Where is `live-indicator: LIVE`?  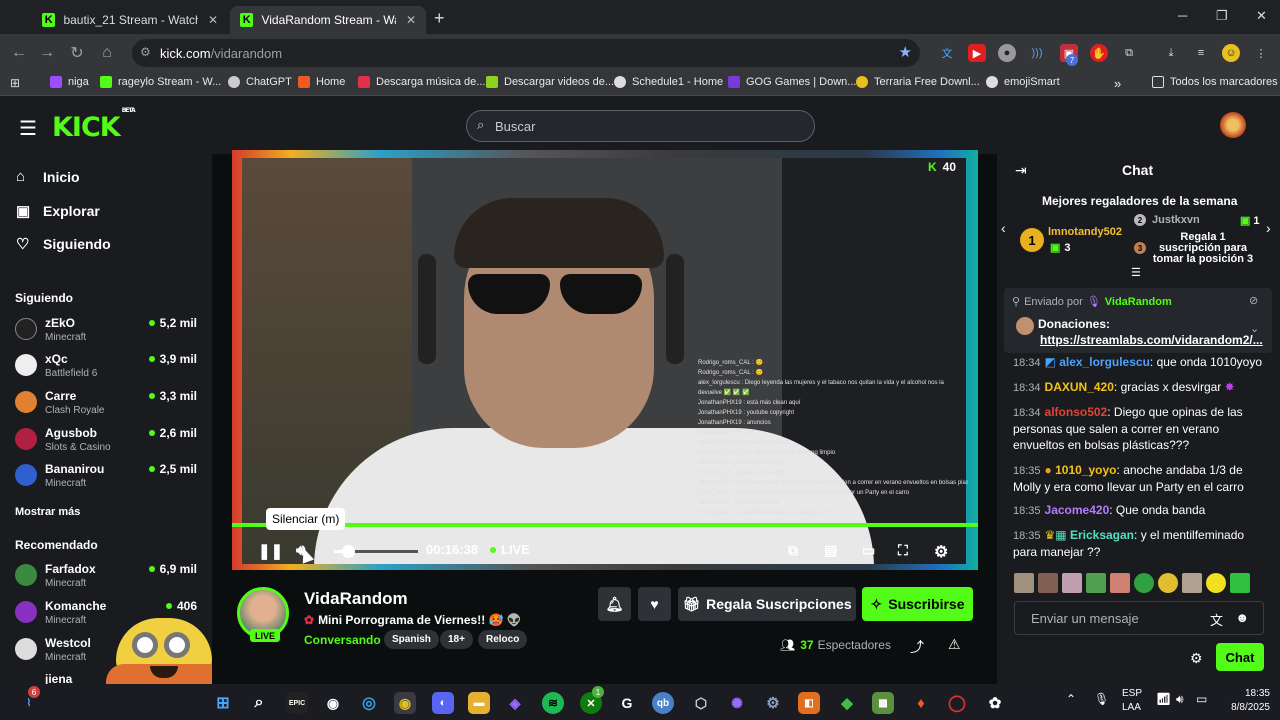
live-indicator: LIVE is located at coordinates (510, 549).